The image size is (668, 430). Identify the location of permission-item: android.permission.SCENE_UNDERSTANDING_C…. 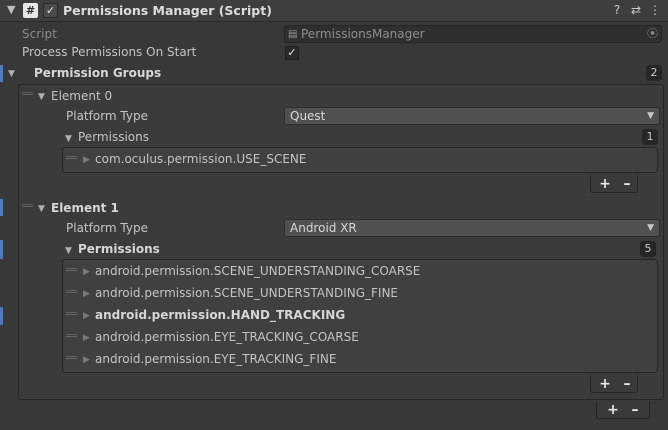
(257, 271).